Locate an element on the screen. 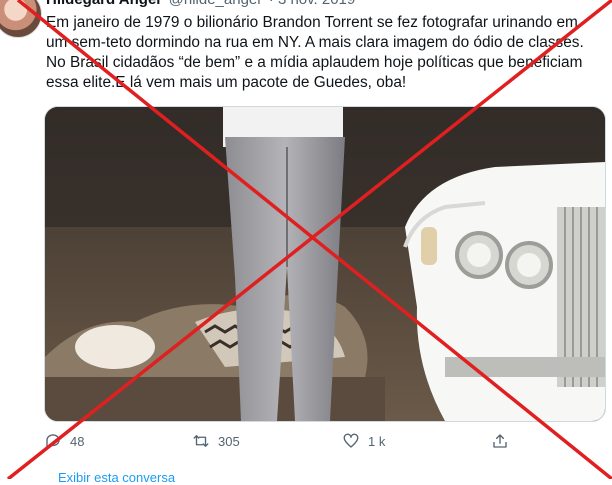 This screenshot has height=485, width=612. like-count: 1 k is located at coordinates (377, 441).